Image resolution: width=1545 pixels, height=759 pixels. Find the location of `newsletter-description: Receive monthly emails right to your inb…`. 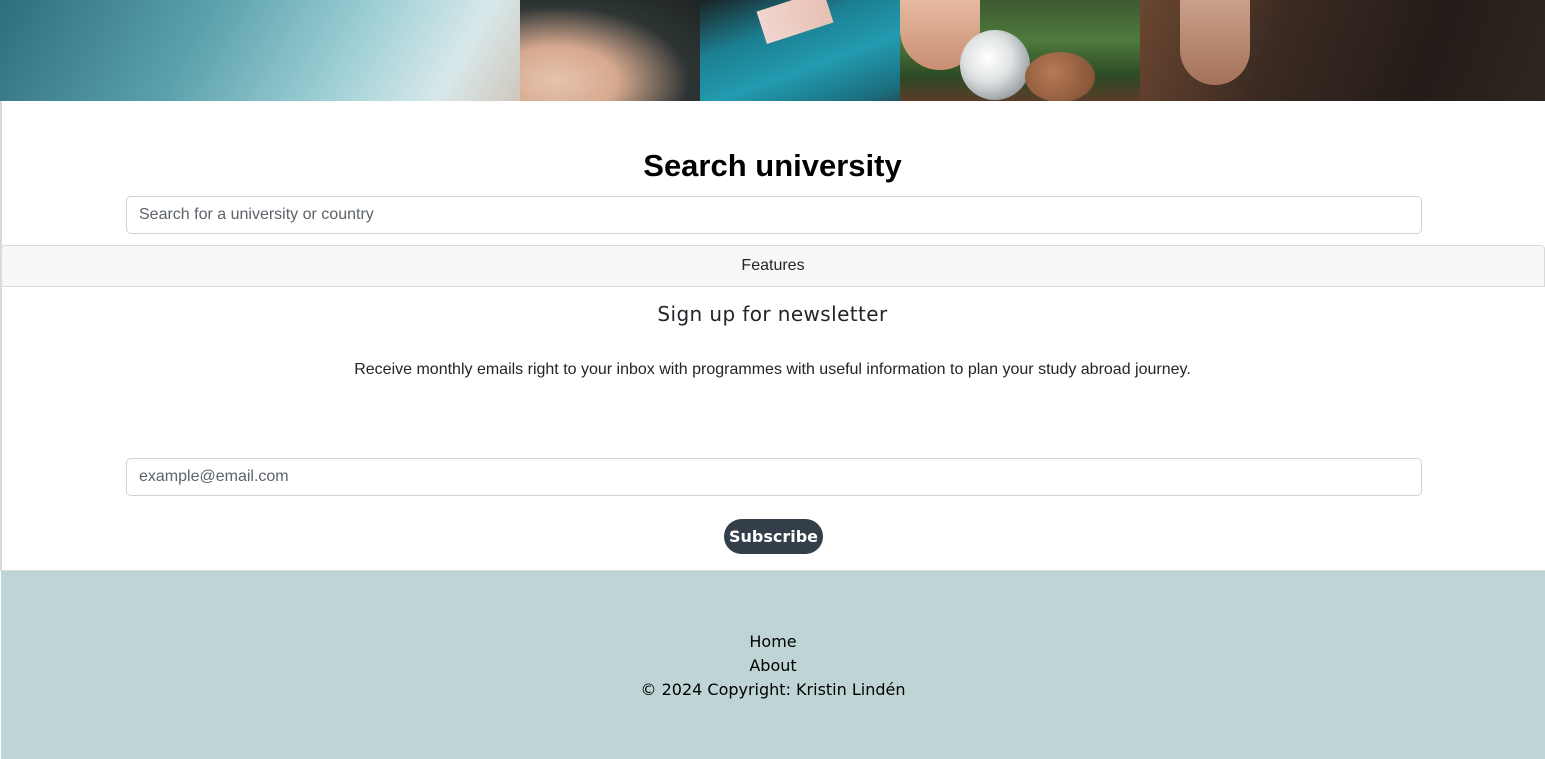

newsletter-description: Receive monthly emails right to your inb… is located at coordinates (772, 369).